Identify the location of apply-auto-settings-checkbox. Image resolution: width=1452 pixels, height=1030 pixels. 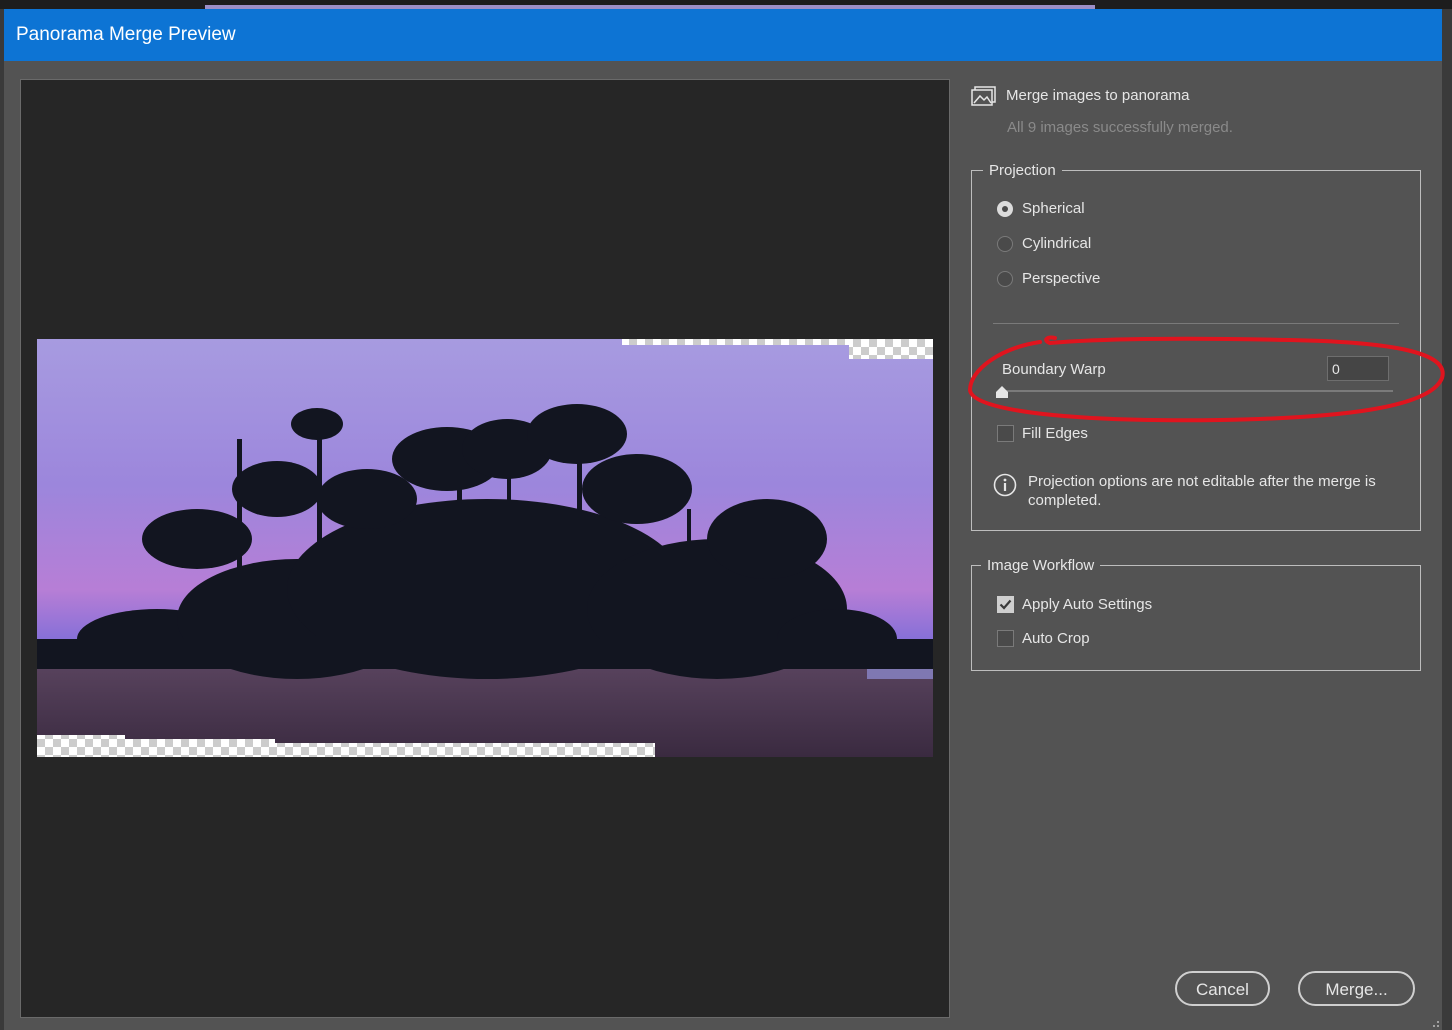
(1005, 604).